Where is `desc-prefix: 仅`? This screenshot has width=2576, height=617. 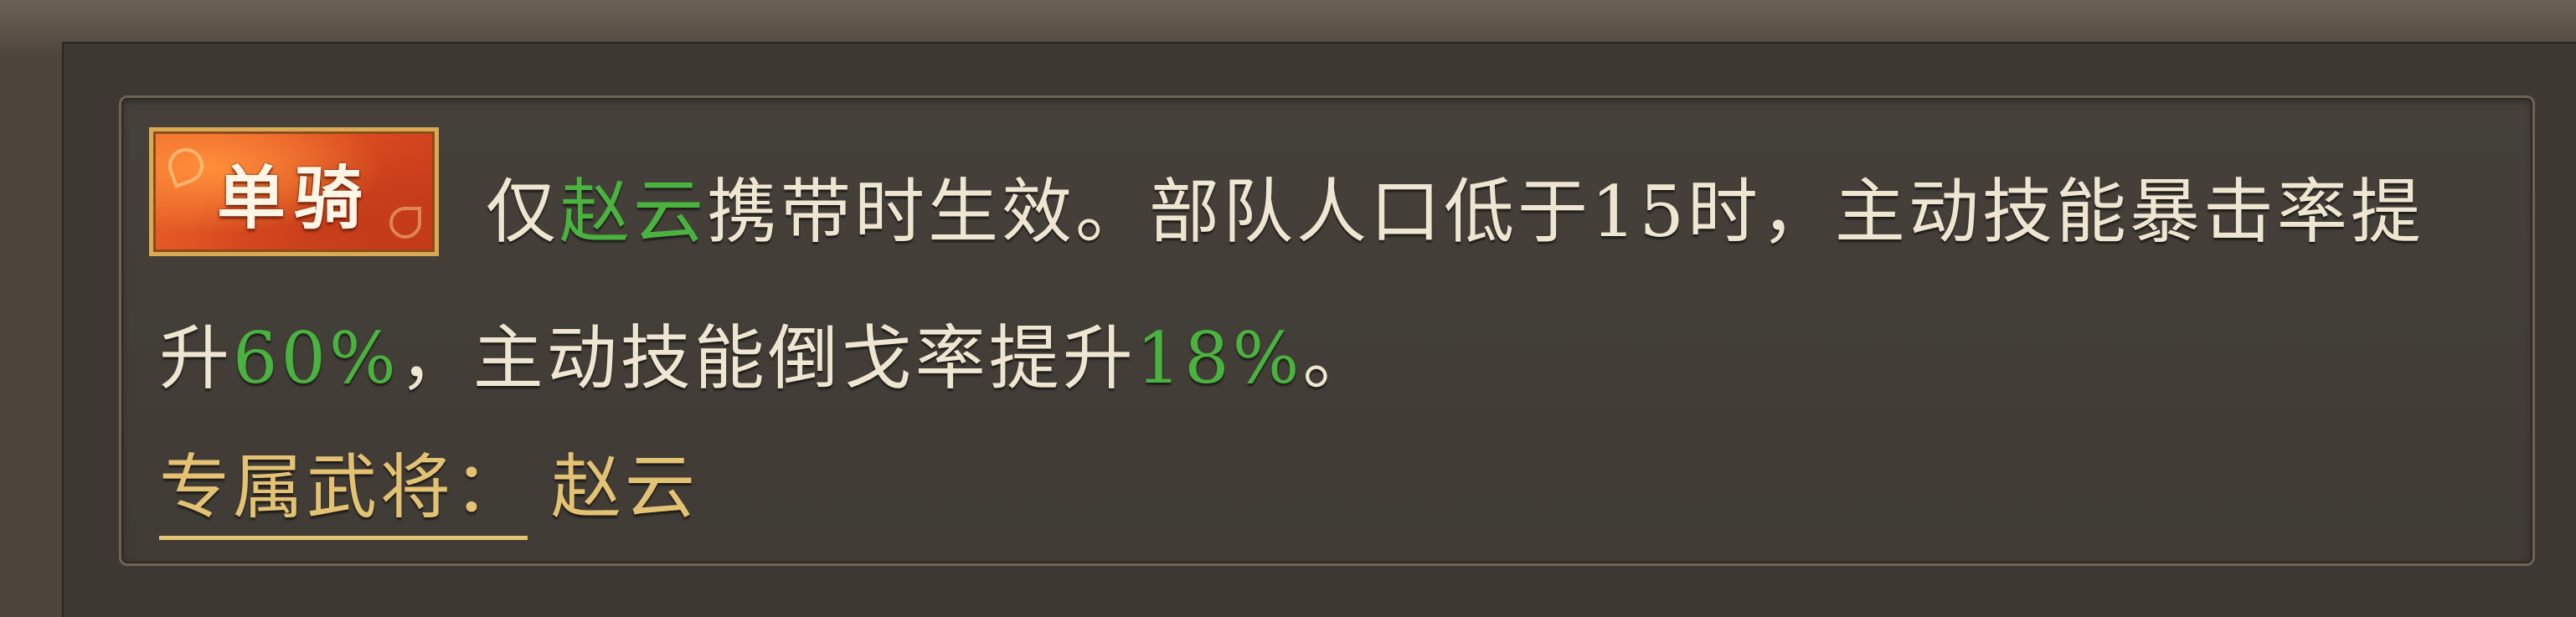
desc-prefix: 仅 is located at coordinates (523, 212).